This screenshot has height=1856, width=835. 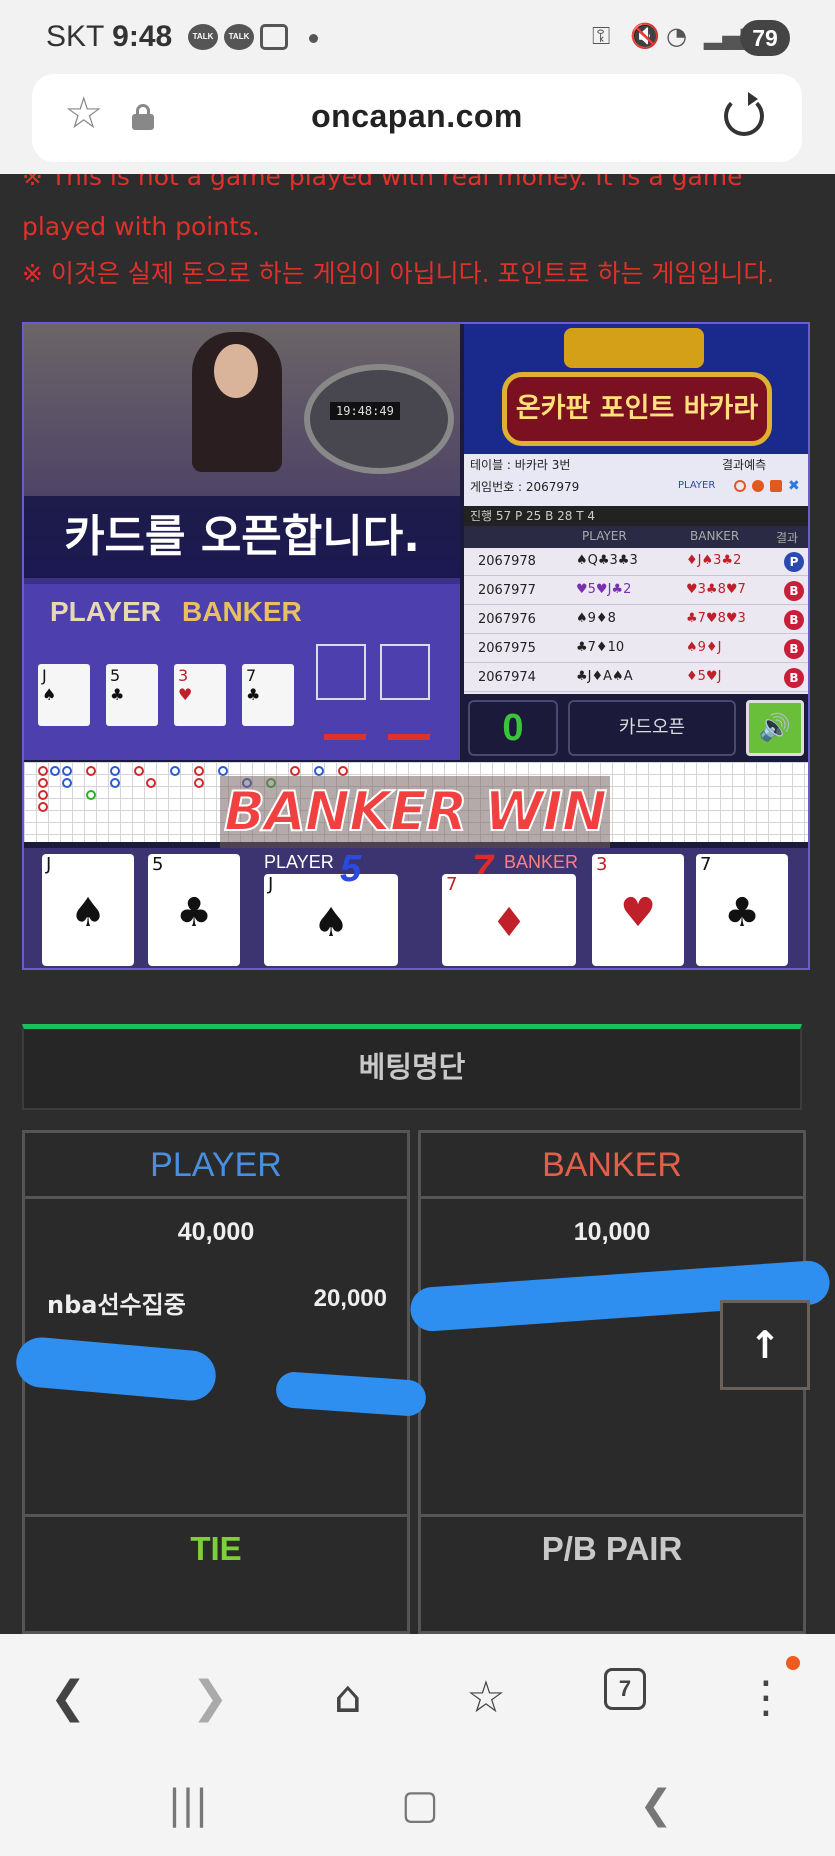 I want to click on felt-card: J ♠, so click(x=64, y=695).